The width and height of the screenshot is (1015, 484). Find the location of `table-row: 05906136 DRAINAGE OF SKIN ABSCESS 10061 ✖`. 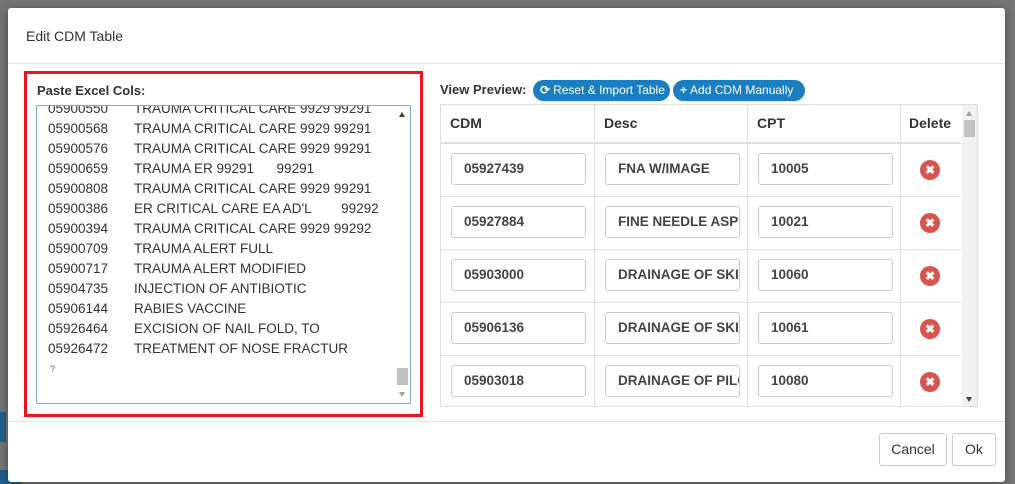

table-row: 05906136 DRAINAGE OF SKIN ABSCESS 10061 ✖ is located at coordinates (701, 329).